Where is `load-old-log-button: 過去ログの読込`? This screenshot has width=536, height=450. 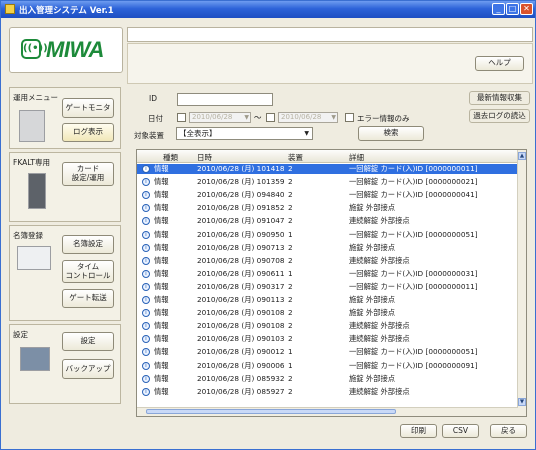 load-old-log-button: 過去ログの読込 is located at coordinates (499, 116).